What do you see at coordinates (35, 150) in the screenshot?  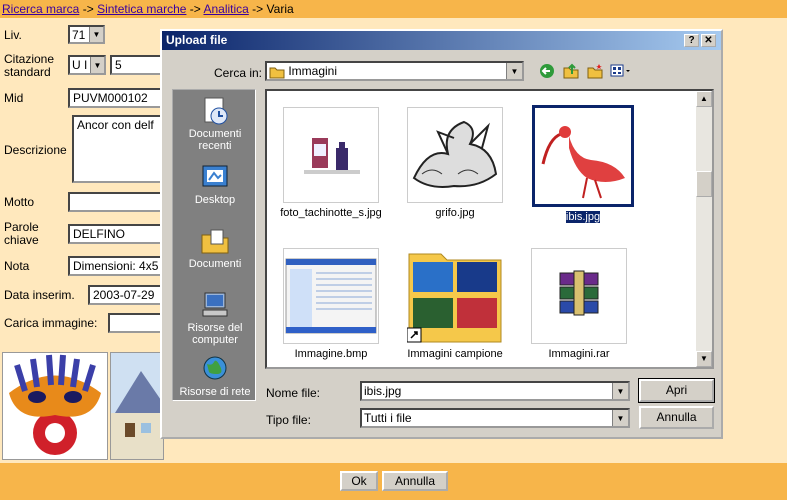 I see `descrizione-label: Descrizione` at bounding box center [35, 150].